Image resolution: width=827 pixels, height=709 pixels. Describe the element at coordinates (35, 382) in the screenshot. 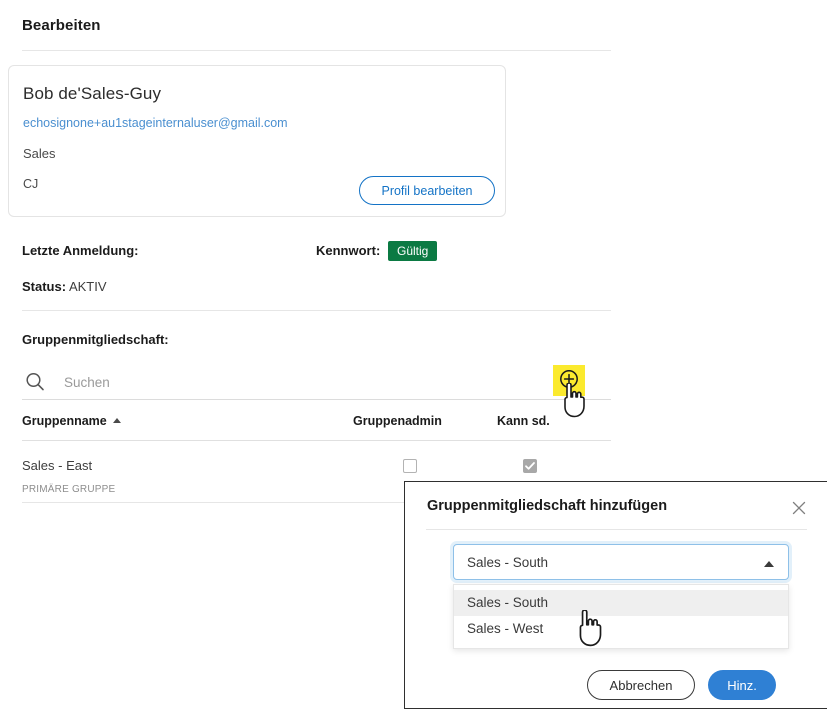

I see `search-icon` at that location.